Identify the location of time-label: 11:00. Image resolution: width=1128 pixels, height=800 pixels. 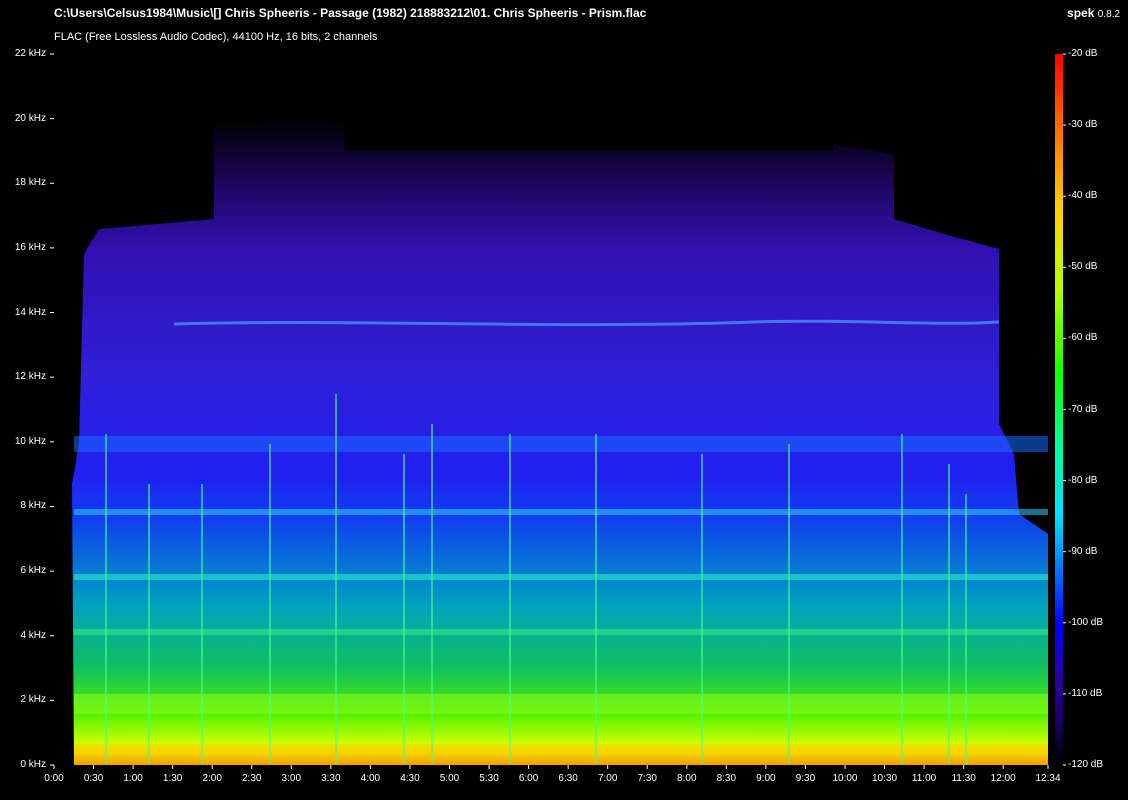
(924, 778).